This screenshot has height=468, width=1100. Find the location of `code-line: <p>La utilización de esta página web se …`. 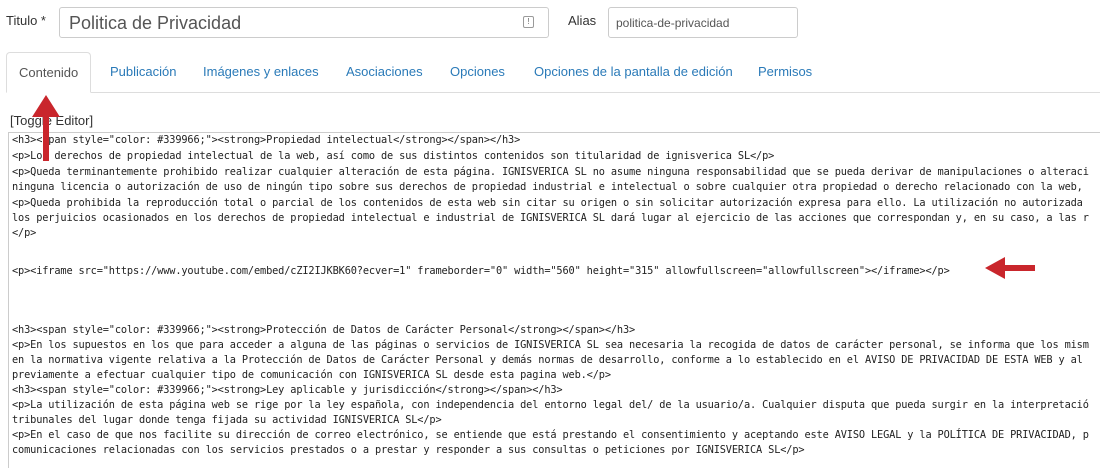

code-line: <p>La utilización de esta página web se … is located at coordinates (550, 405).